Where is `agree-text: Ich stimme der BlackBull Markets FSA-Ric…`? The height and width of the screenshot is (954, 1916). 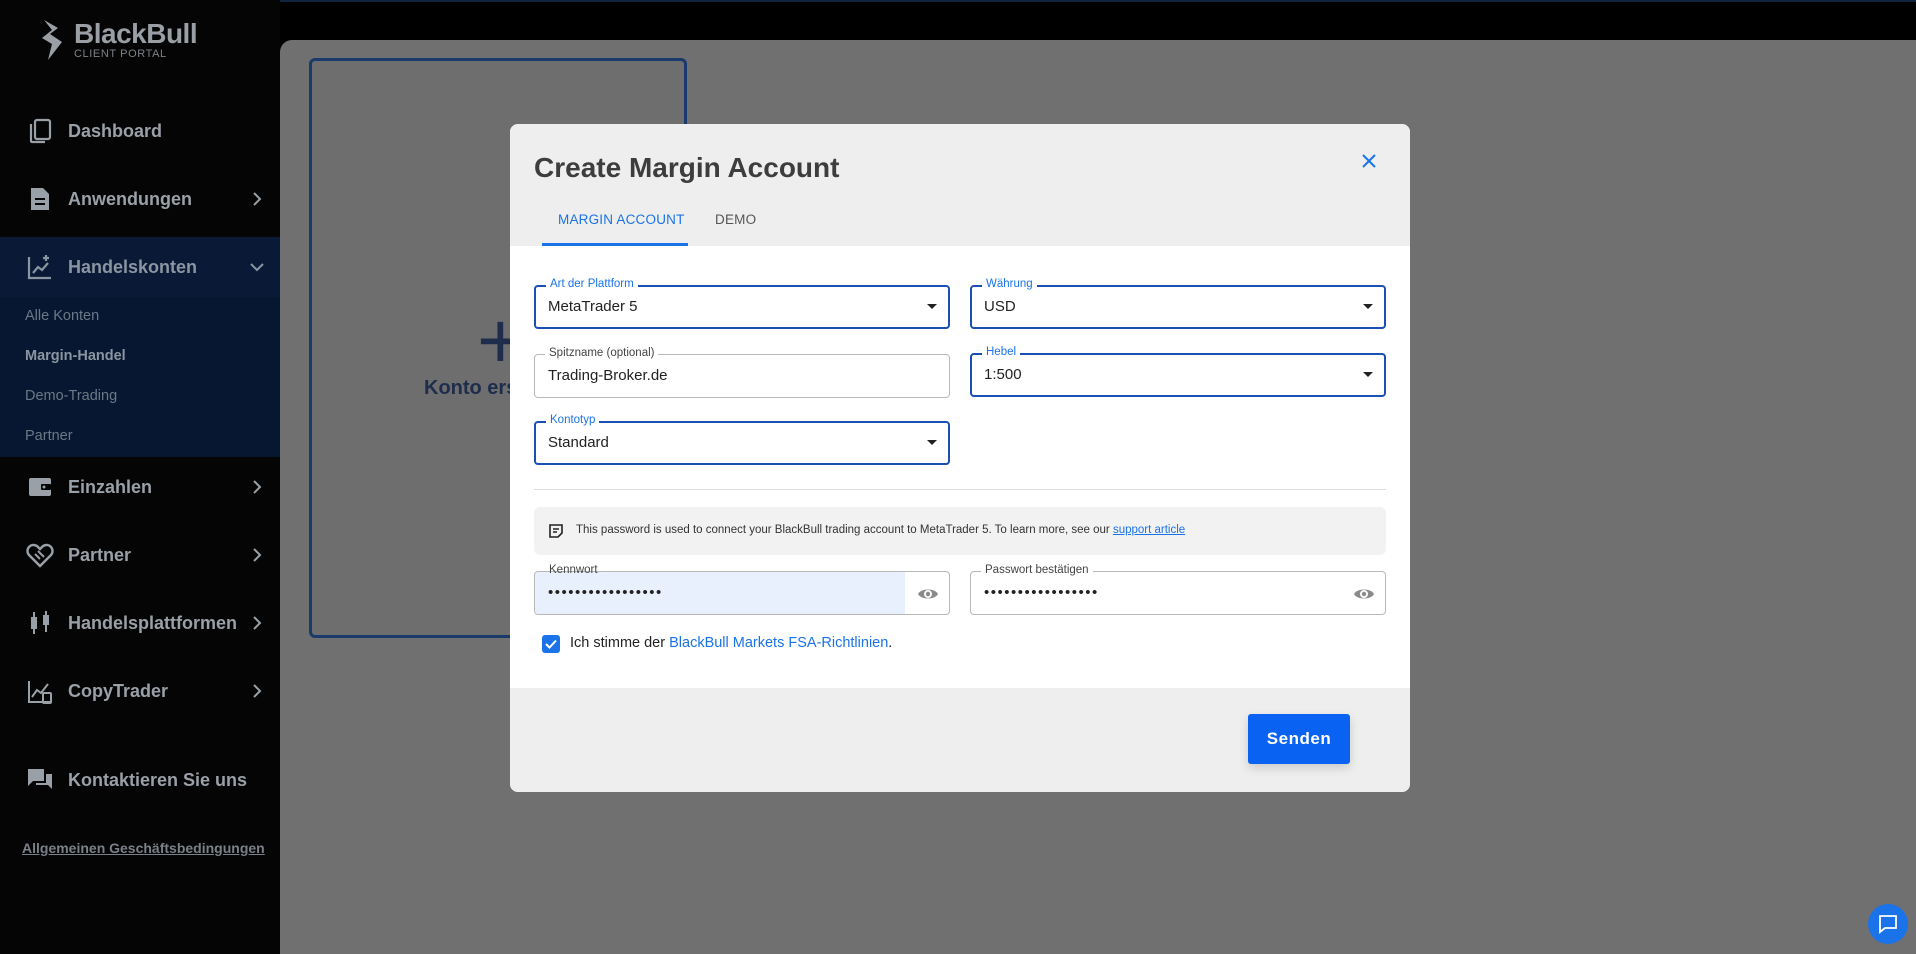 agree-text: Ich stimme der BlackBull Markets FSA-Ric… is located at coordinates (731, 643).